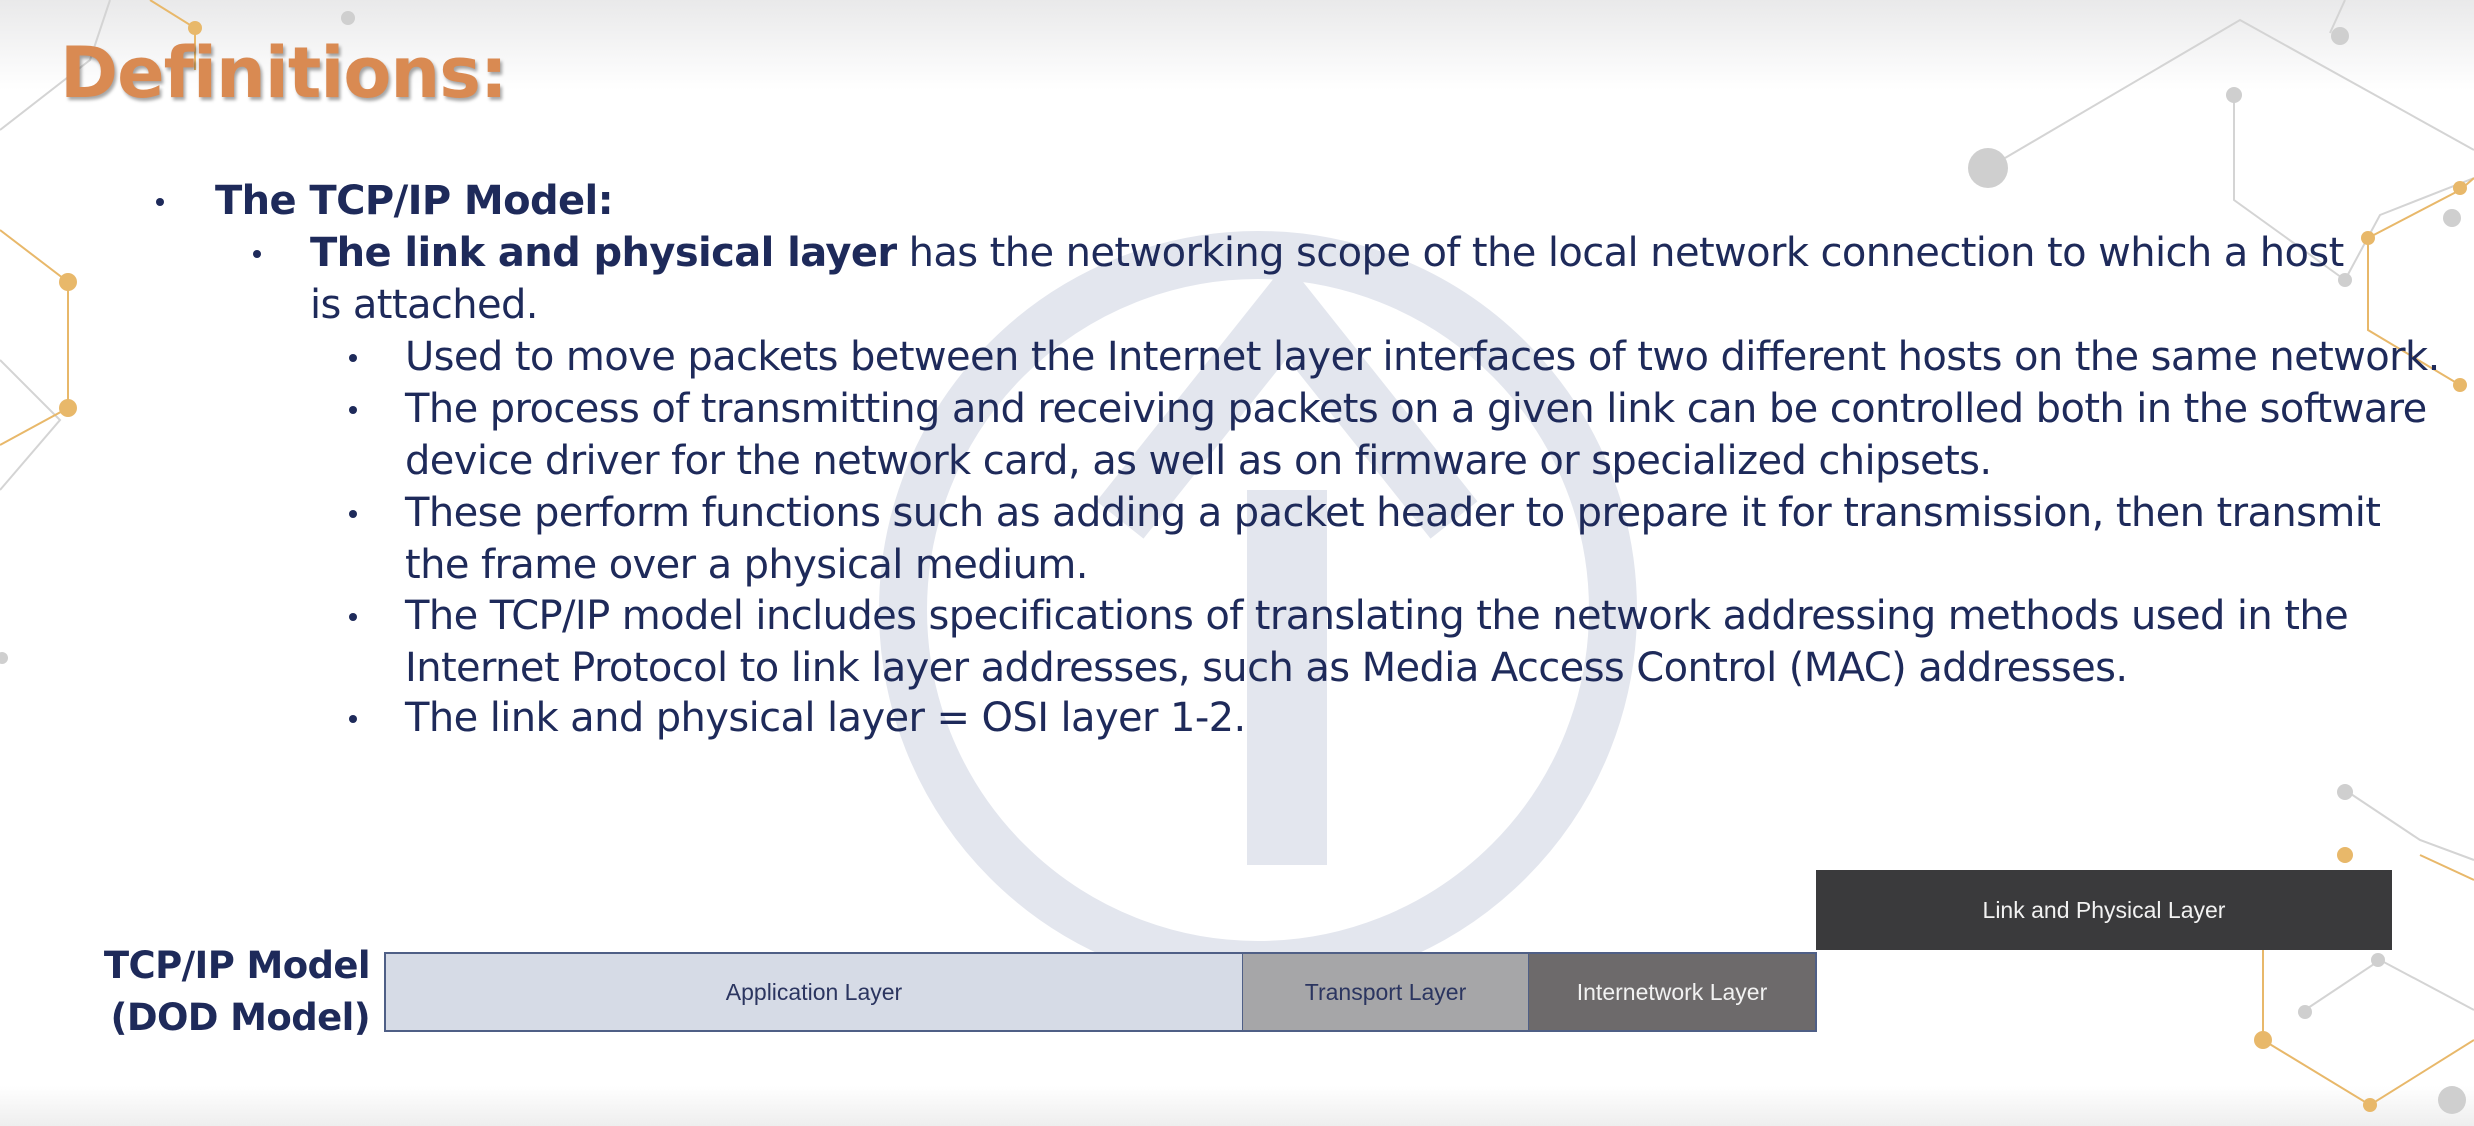 The image size is (2474, 1126). Describe the element at coordinates (284, 73) in the screenshot. I see `slide-title: Definitions:` at that location.